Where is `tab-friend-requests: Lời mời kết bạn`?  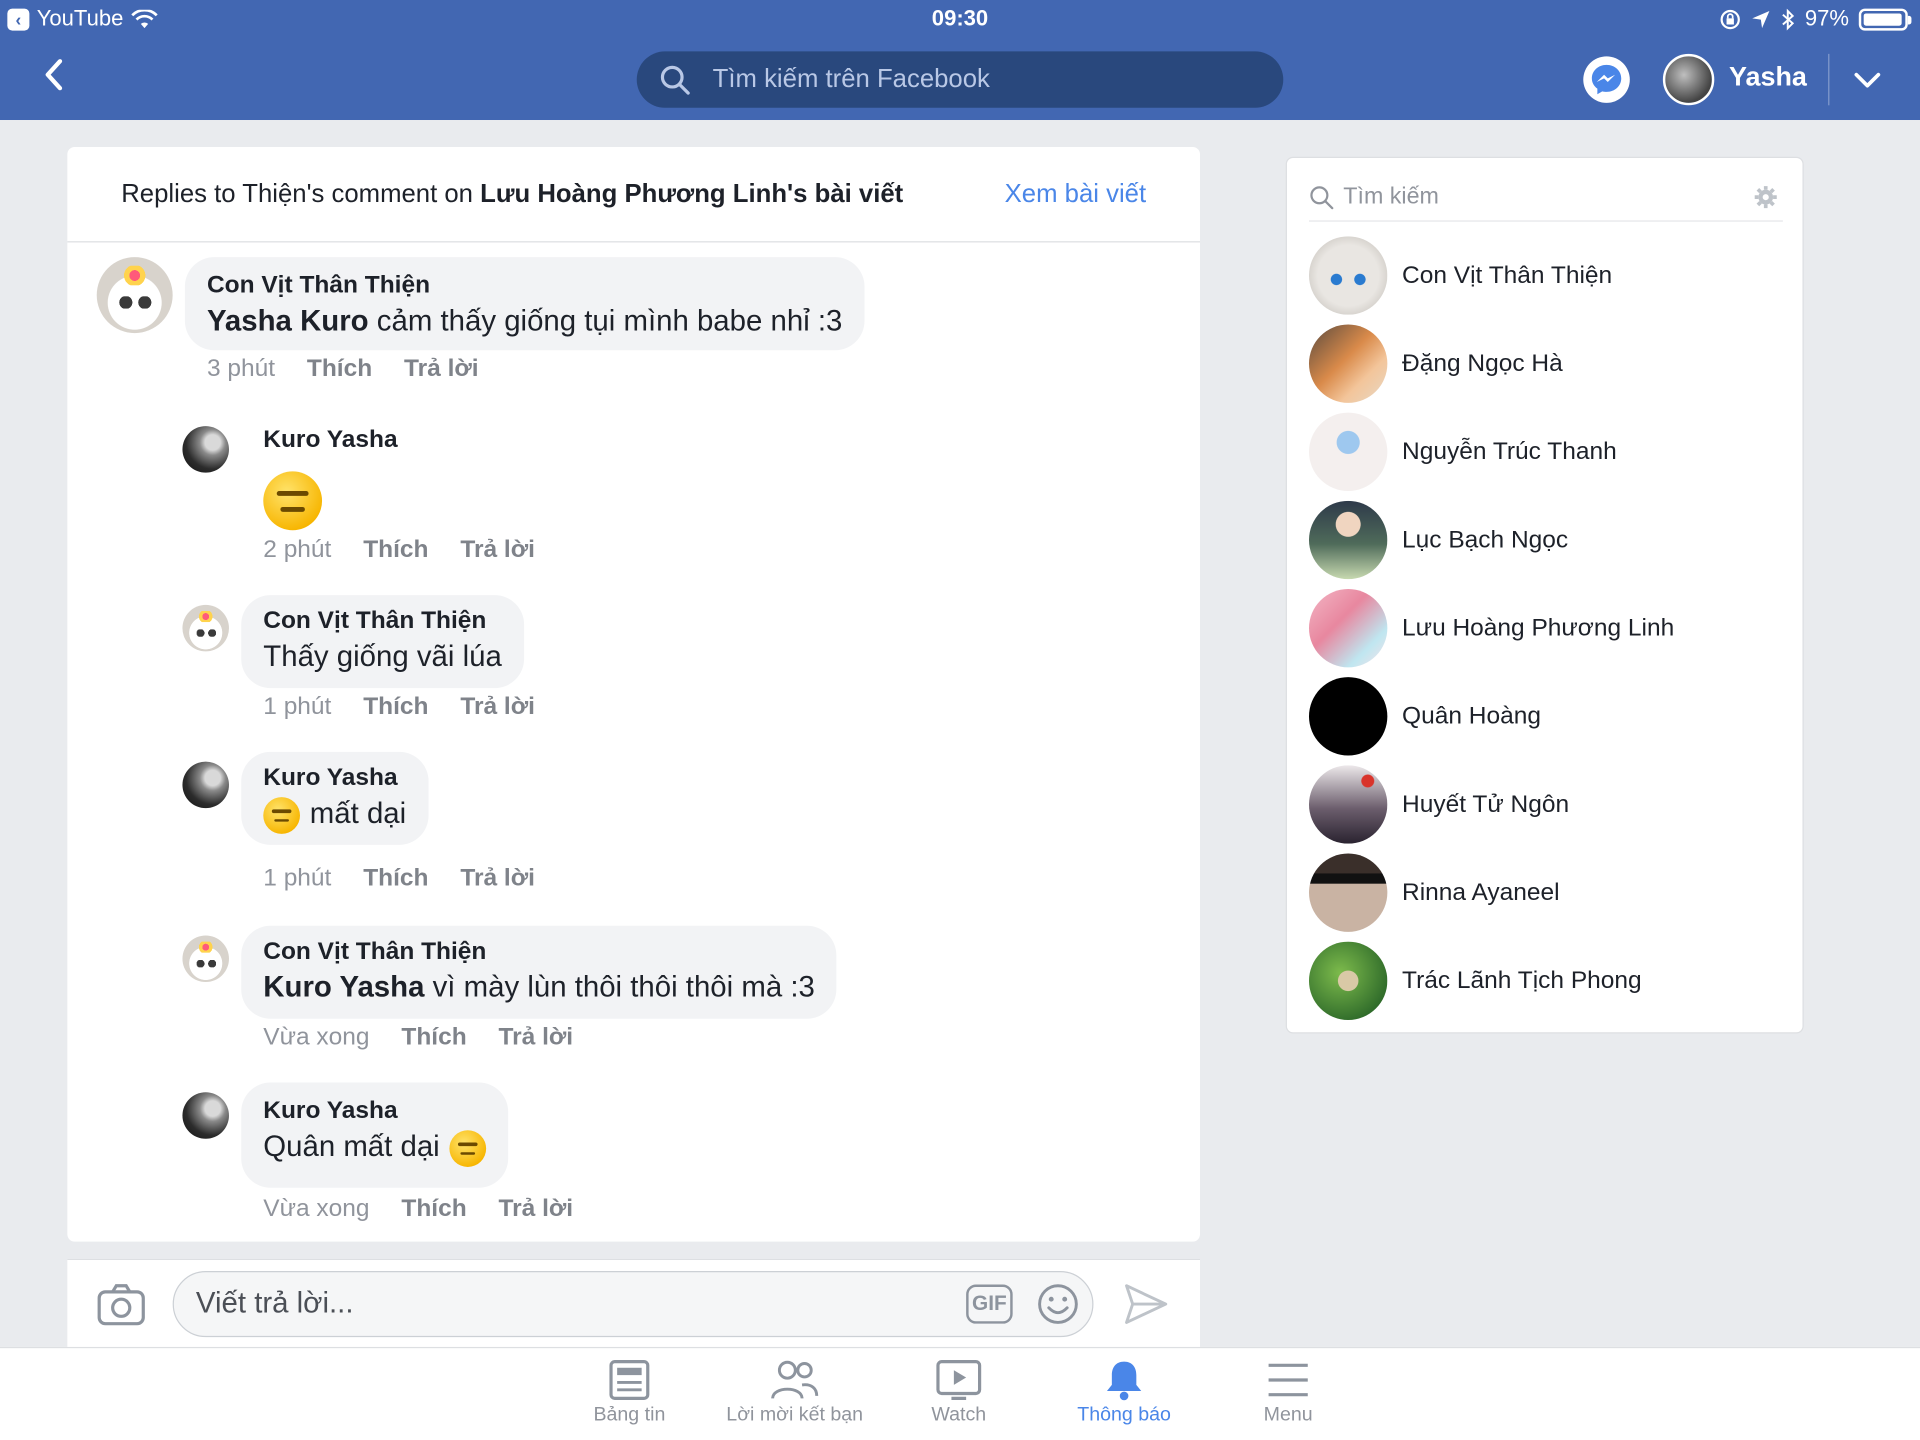
tab-friend-requests: Lời mời kết bạn is located at coordinates (795, 1392).